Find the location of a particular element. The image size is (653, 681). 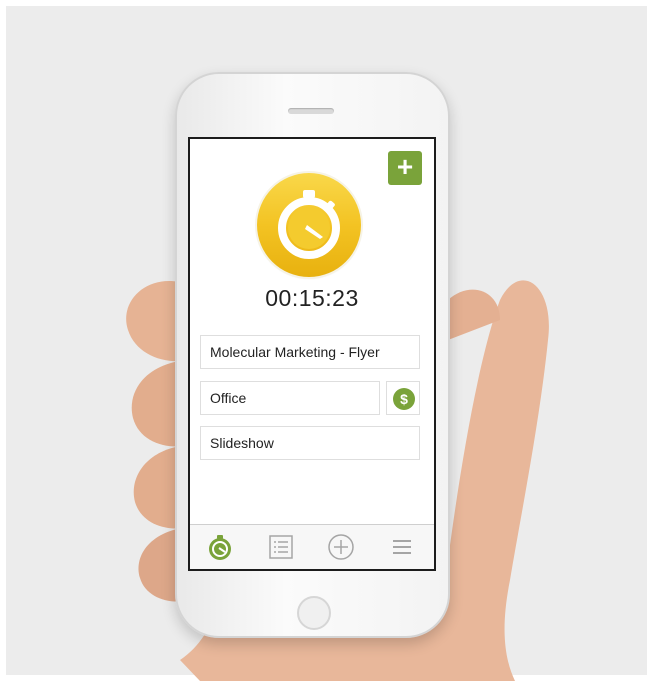

project-field: Molecular Marketing - Flyer is located at coordinates (310, 352).